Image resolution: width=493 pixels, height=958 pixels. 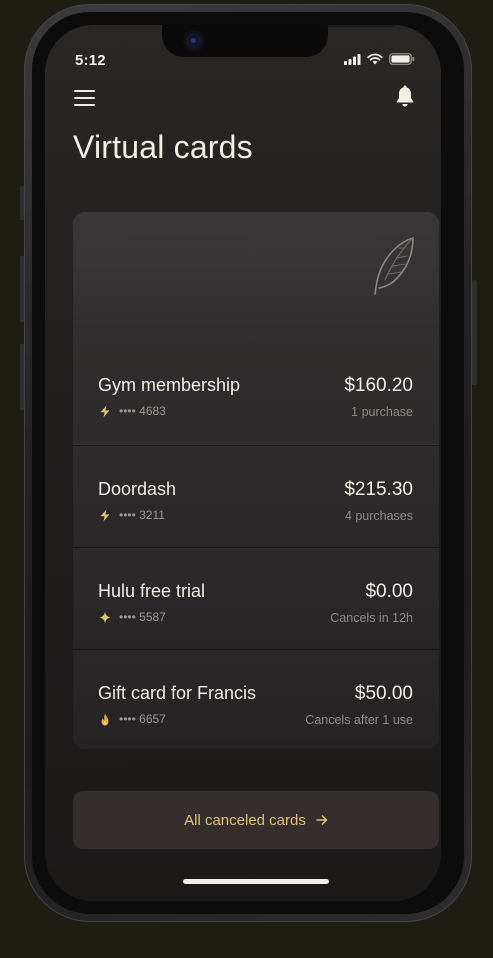 I want to click on power-button, so click(x=474, y=332).